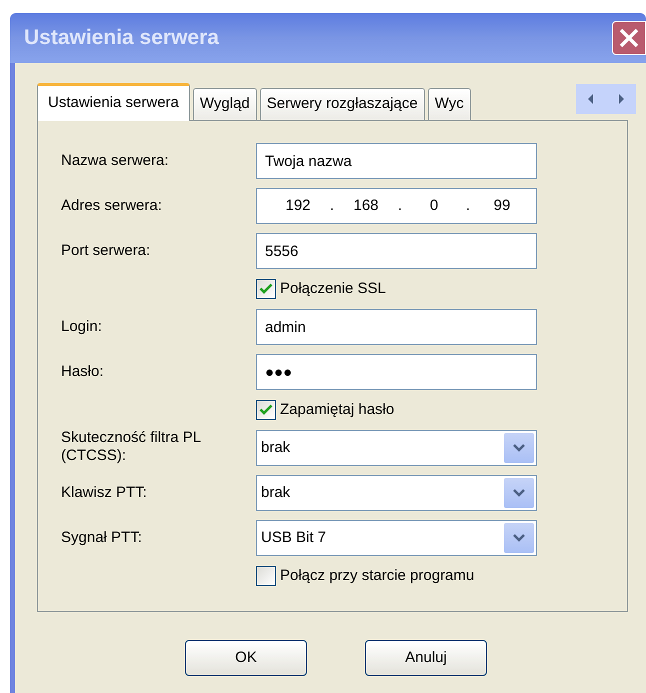 The height and width of the screenshot is (693, 646). What do you see at coordinates (112, 206) in the screenshot?
I see `field-label: Adres serwera:` at bounding box center [112, 206].